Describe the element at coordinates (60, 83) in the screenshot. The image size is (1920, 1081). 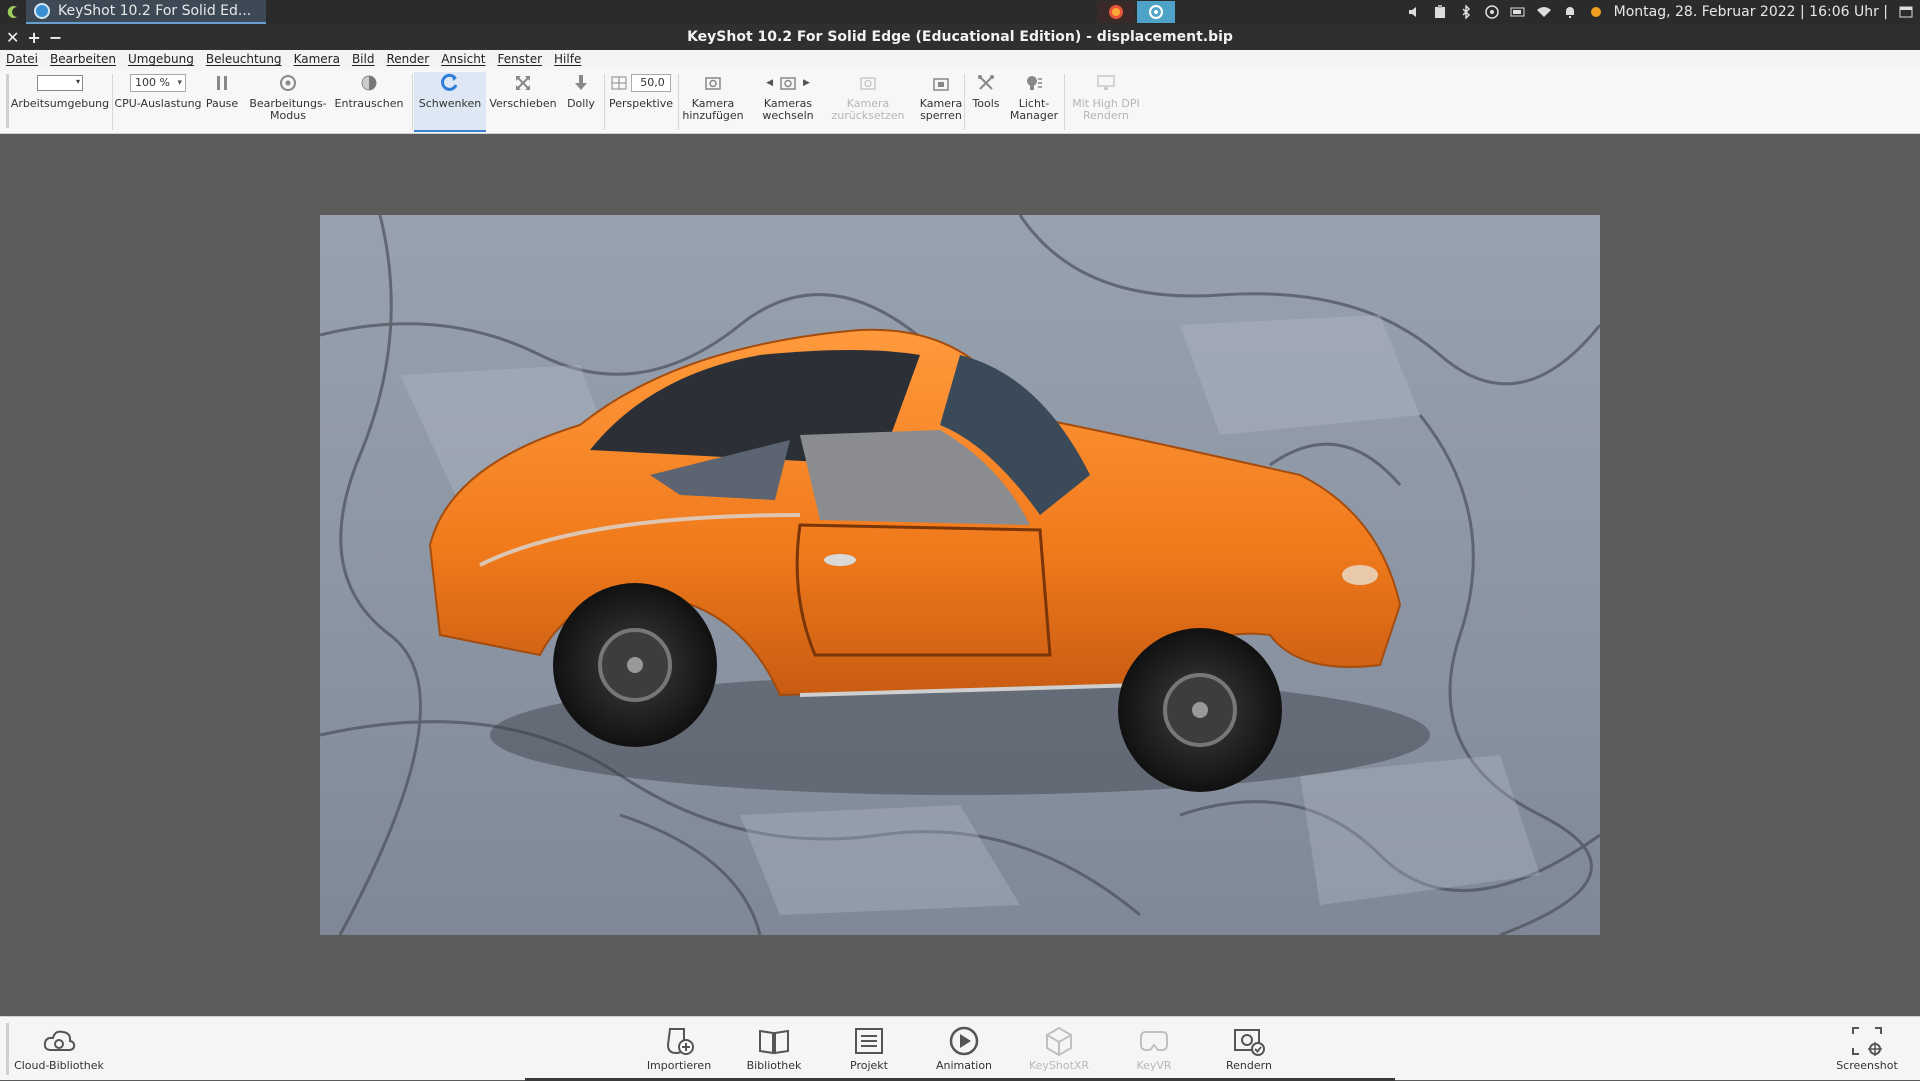
I see `workspace-dropdown-icon: ▾` at that location.